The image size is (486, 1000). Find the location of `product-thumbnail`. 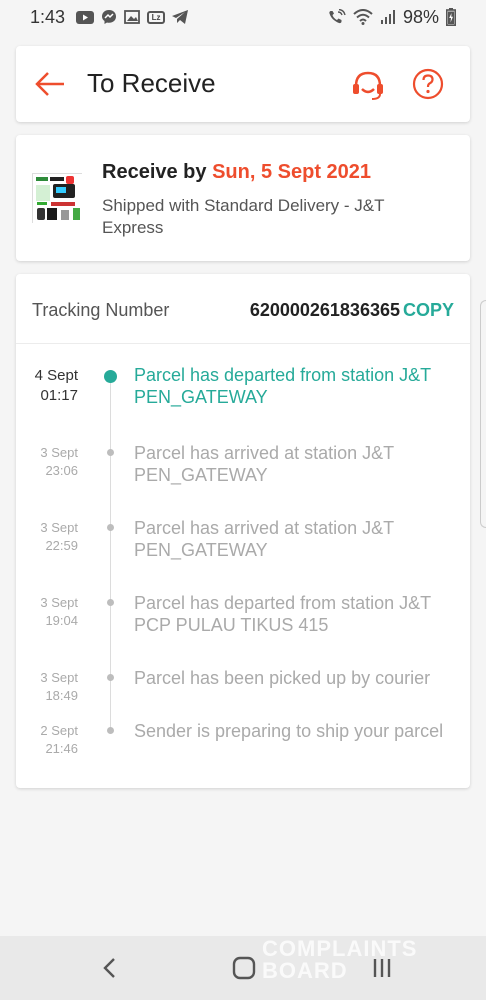

product-thumbnail is located at coordinates (57, 198).